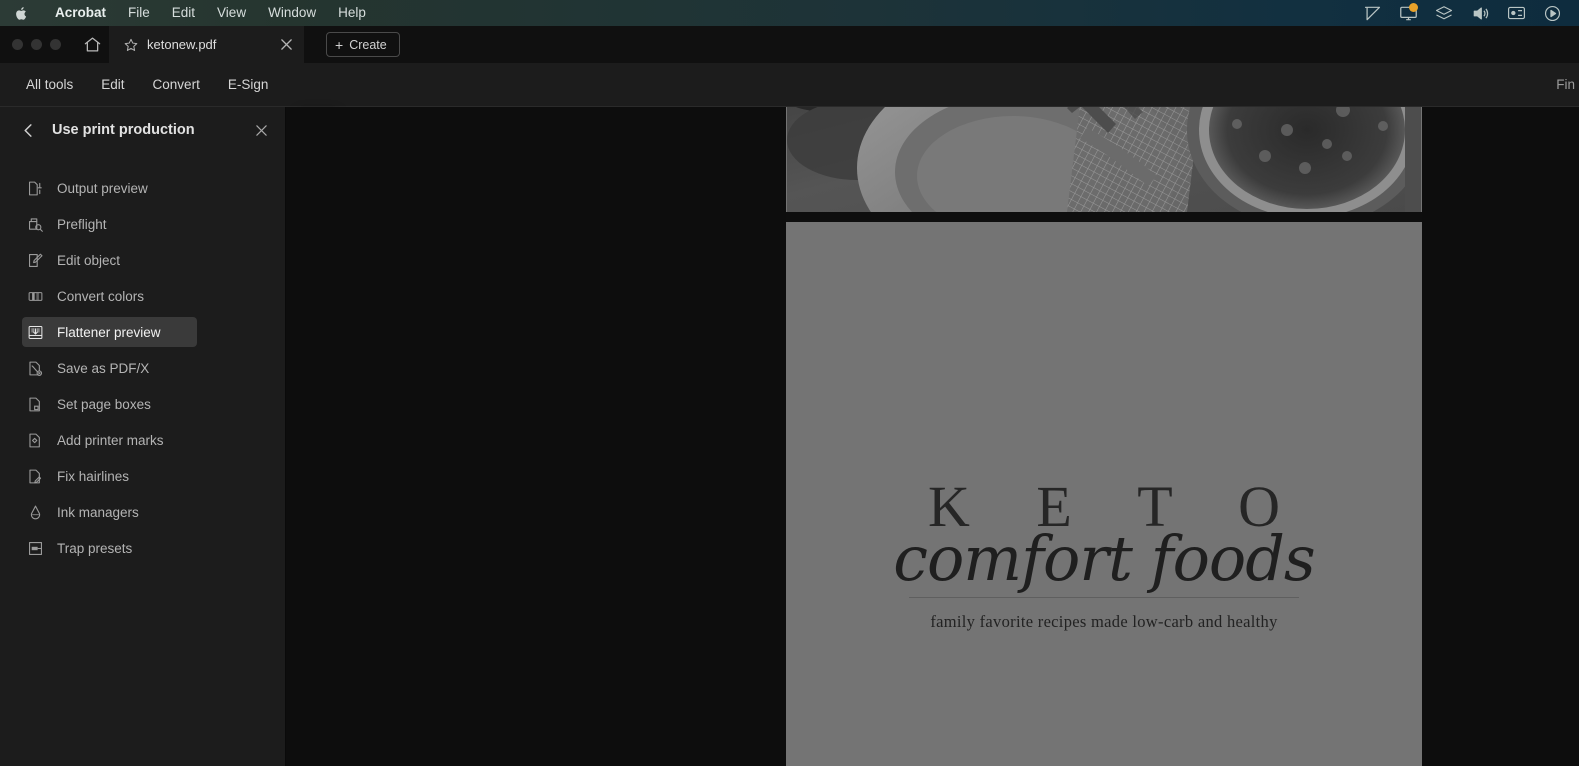 The height and width of the screenshot is (766, 1579). Describe the element at coordinates (21, 13) in the screenshot. I see `apple-logo-icon` at that location.